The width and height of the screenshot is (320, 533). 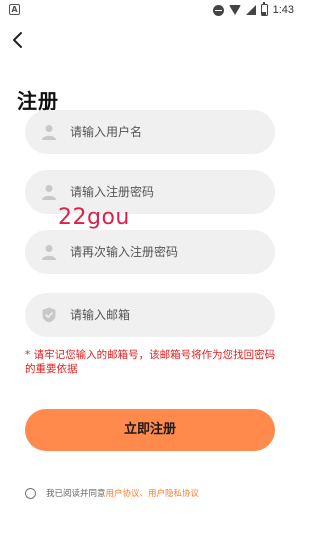 I want to click on password-confirm-input, so click(x=167, y=252).